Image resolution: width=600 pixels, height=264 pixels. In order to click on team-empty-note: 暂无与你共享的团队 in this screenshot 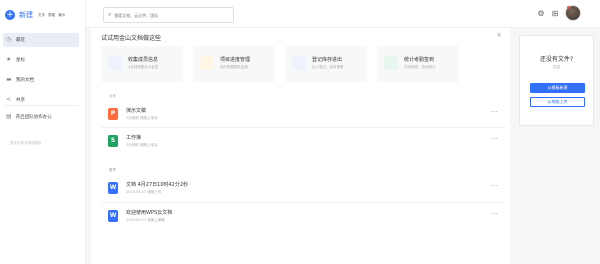, I will do `click(26, 143)`.